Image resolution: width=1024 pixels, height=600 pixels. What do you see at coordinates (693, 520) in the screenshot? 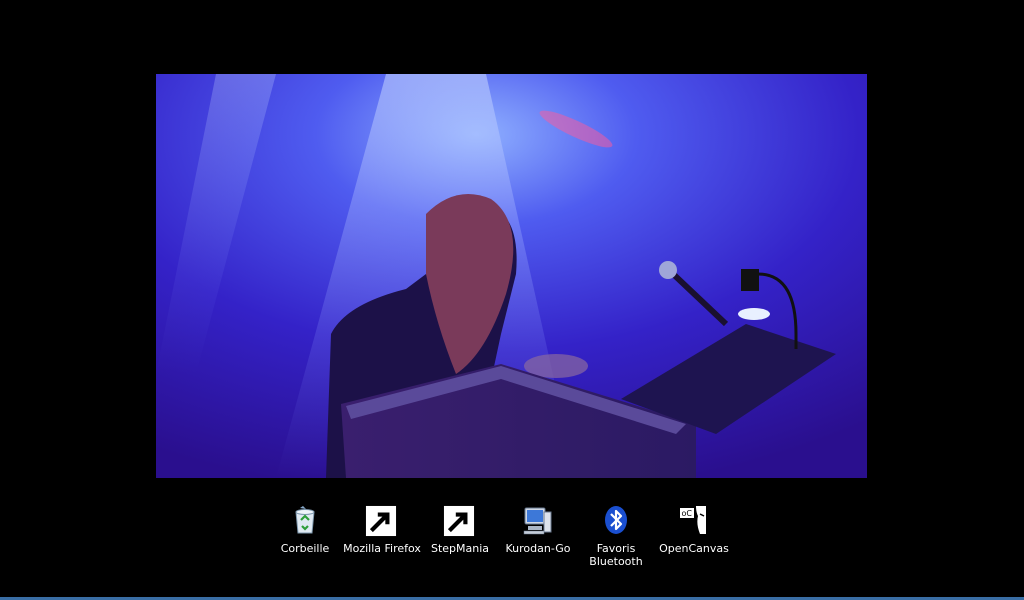
I see `opencanvas-icon: oC` at bounding box center [693, 520].